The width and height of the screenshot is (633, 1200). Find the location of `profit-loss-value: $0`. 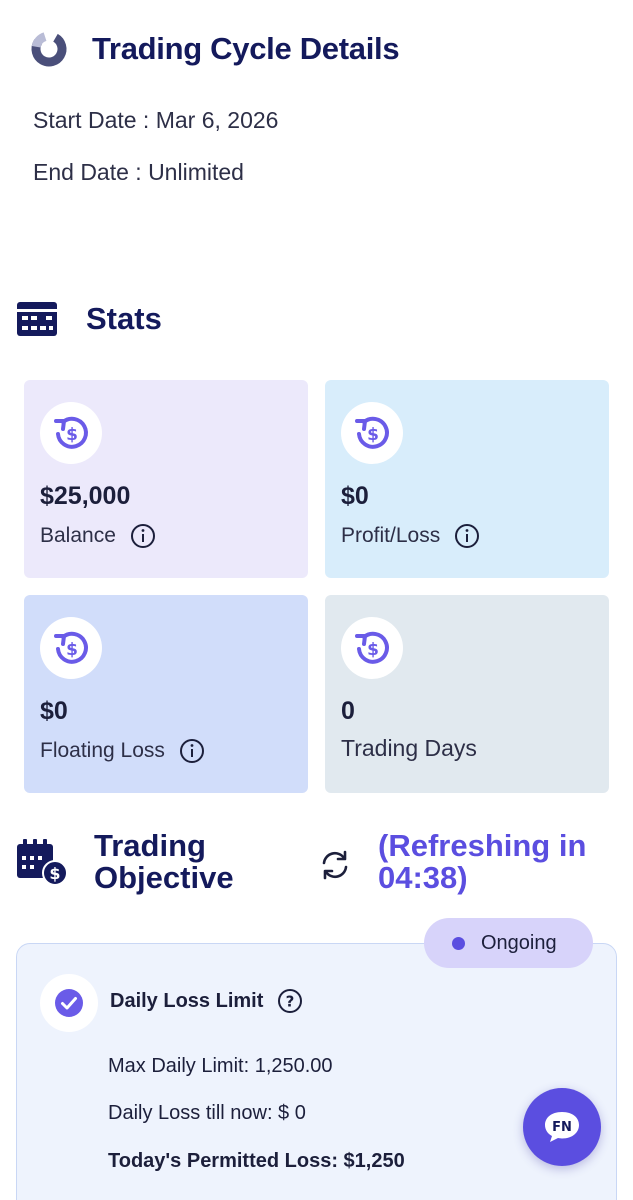

profit-loss-value: $0 is located at coordinates (355, 496).